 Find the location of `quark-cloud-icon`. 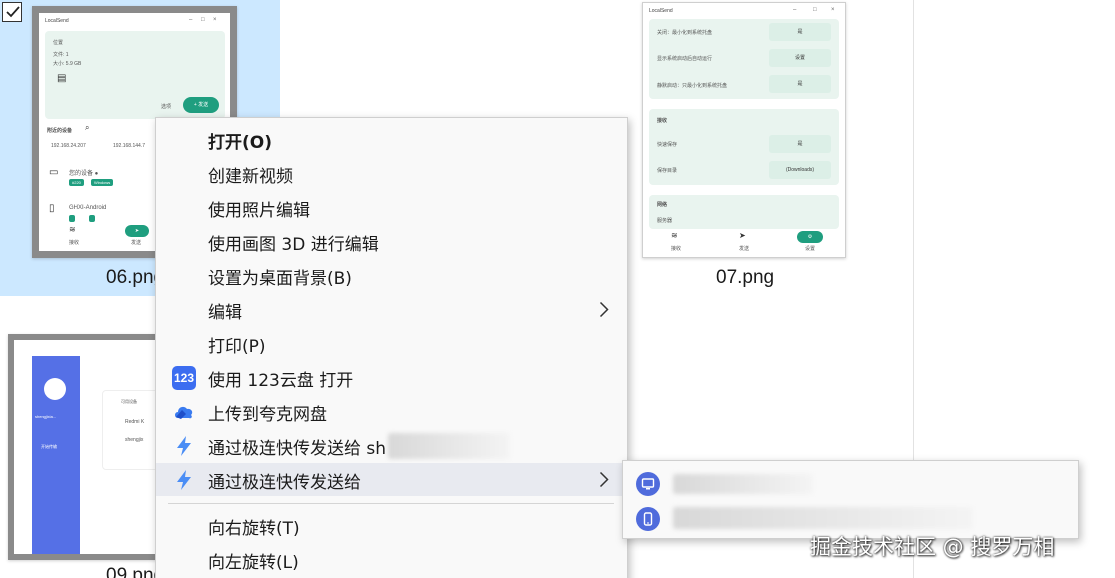

quark-cloud-icon is located at coordinates (184, 412).